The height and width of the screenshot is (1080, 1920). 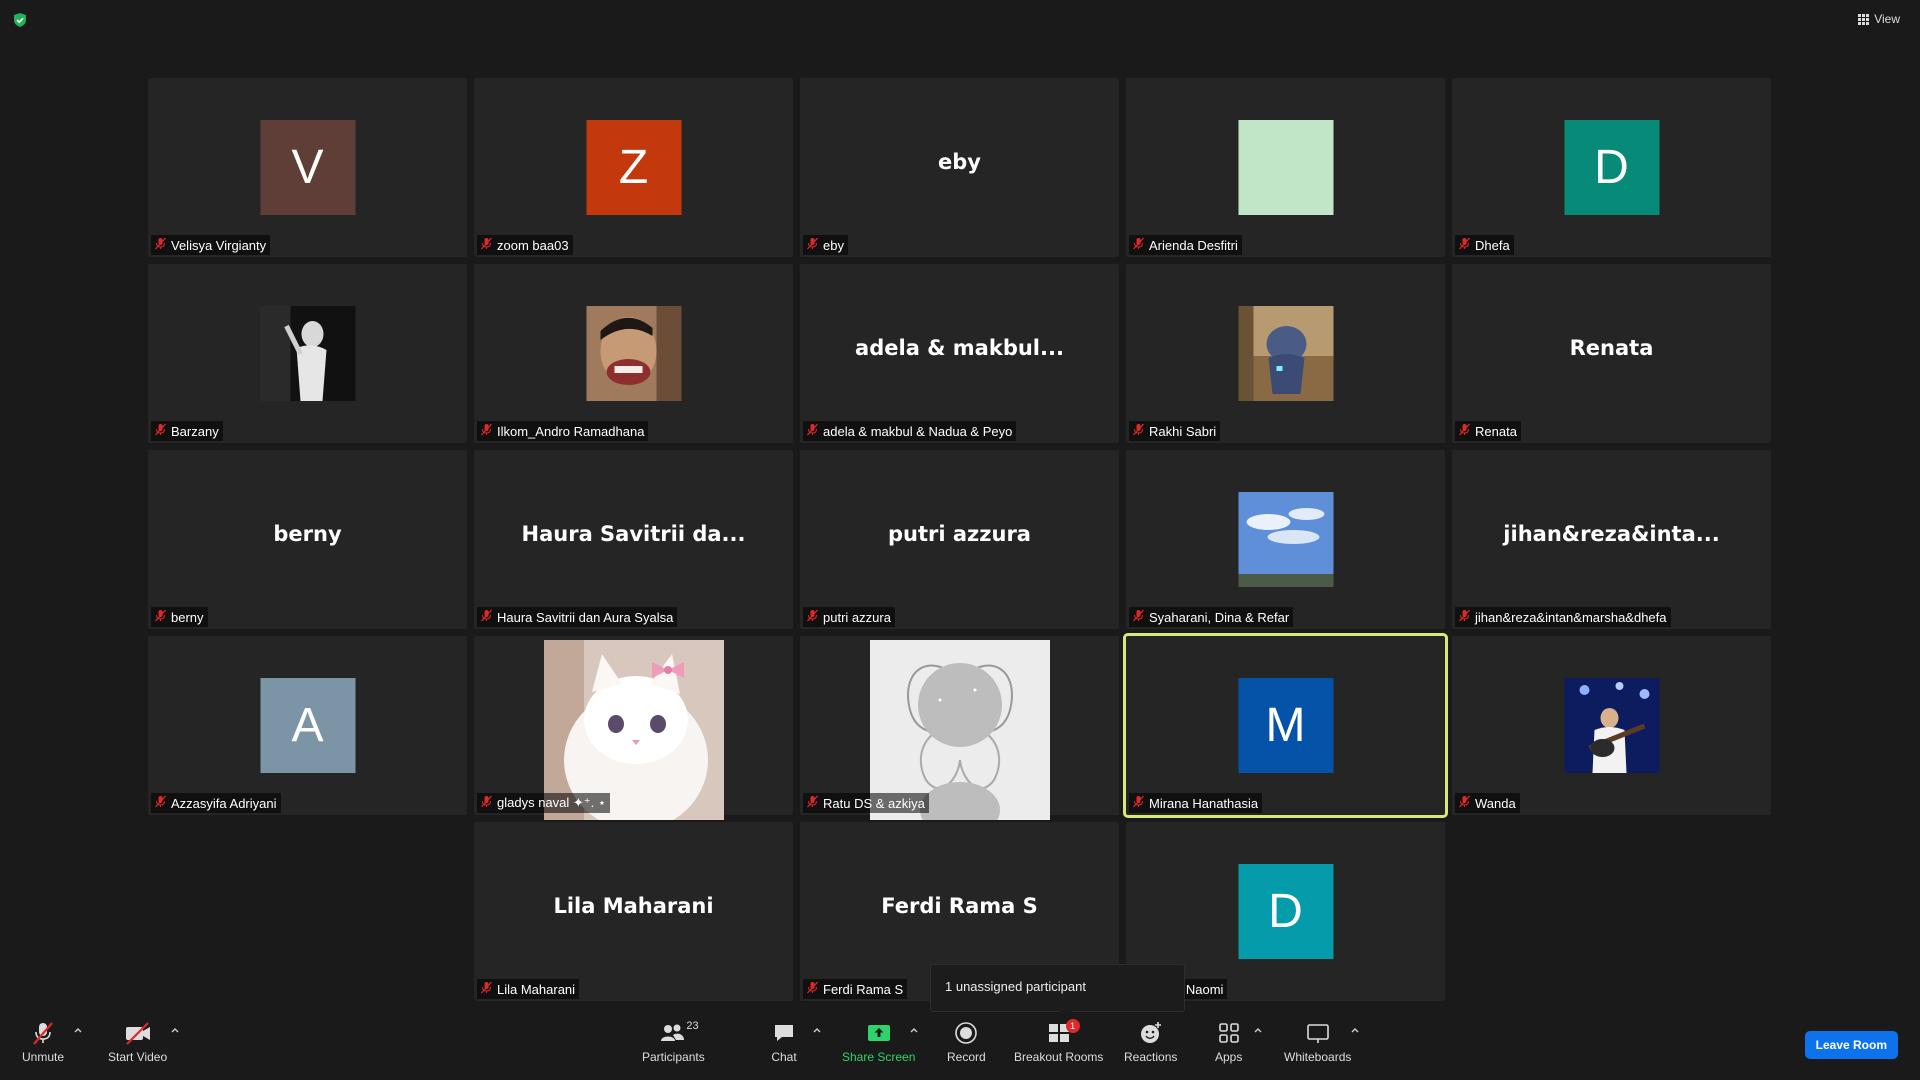 I want to click on start-video-button: Start Video, so click(x=137, y=1041).